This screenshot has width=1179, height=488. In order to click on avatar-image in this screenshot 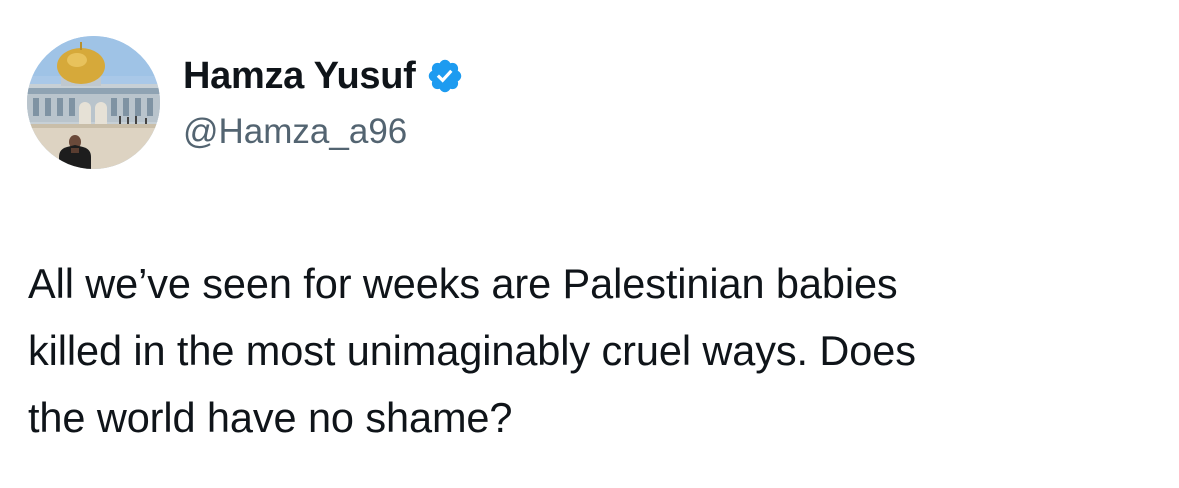, I will do `click(93, 102)`.